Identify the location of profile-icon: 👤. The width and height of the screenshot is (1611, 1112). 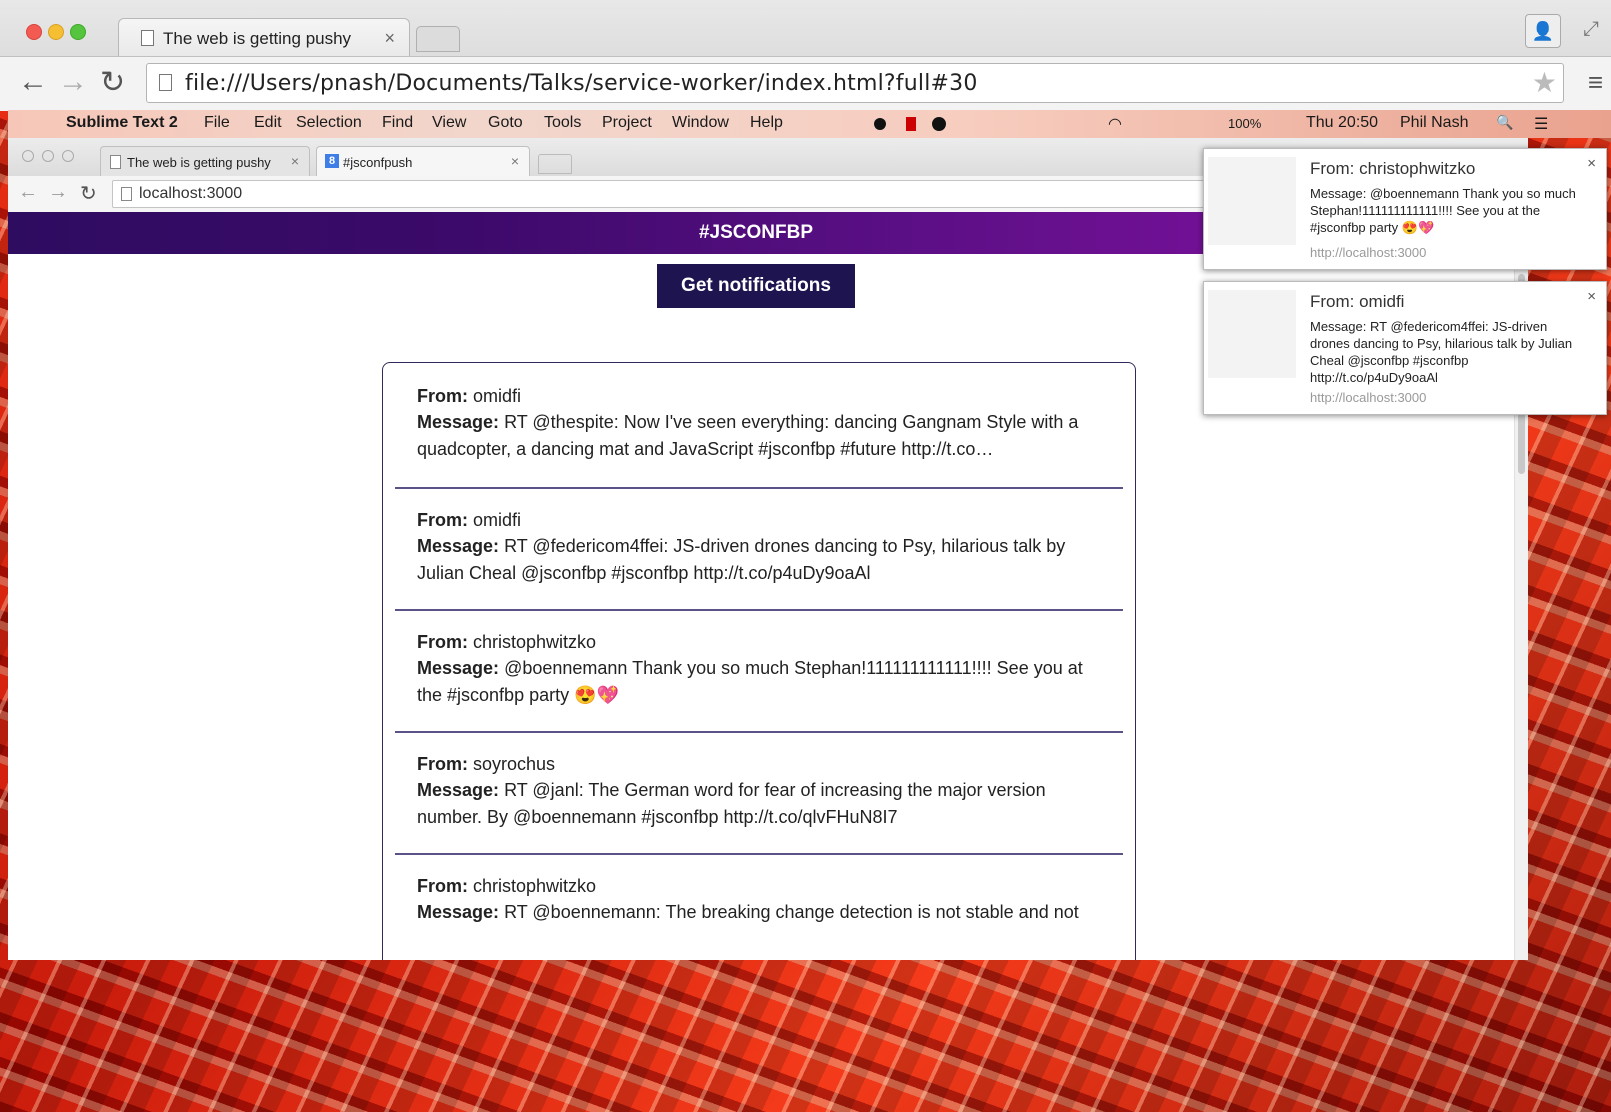
(1543, 31).